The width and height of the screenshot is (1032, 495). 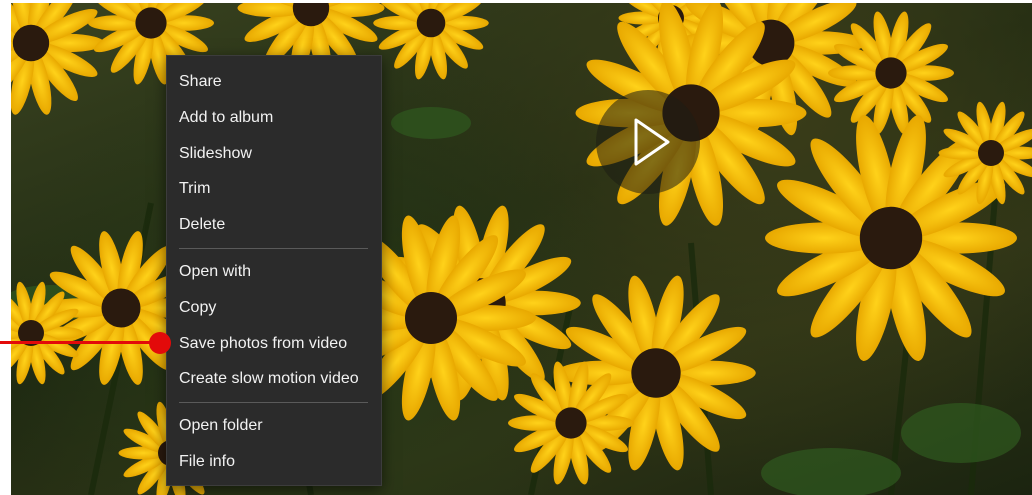 I want to click on menu-item-open-folder: Open folder, so click(x=274, y=426).